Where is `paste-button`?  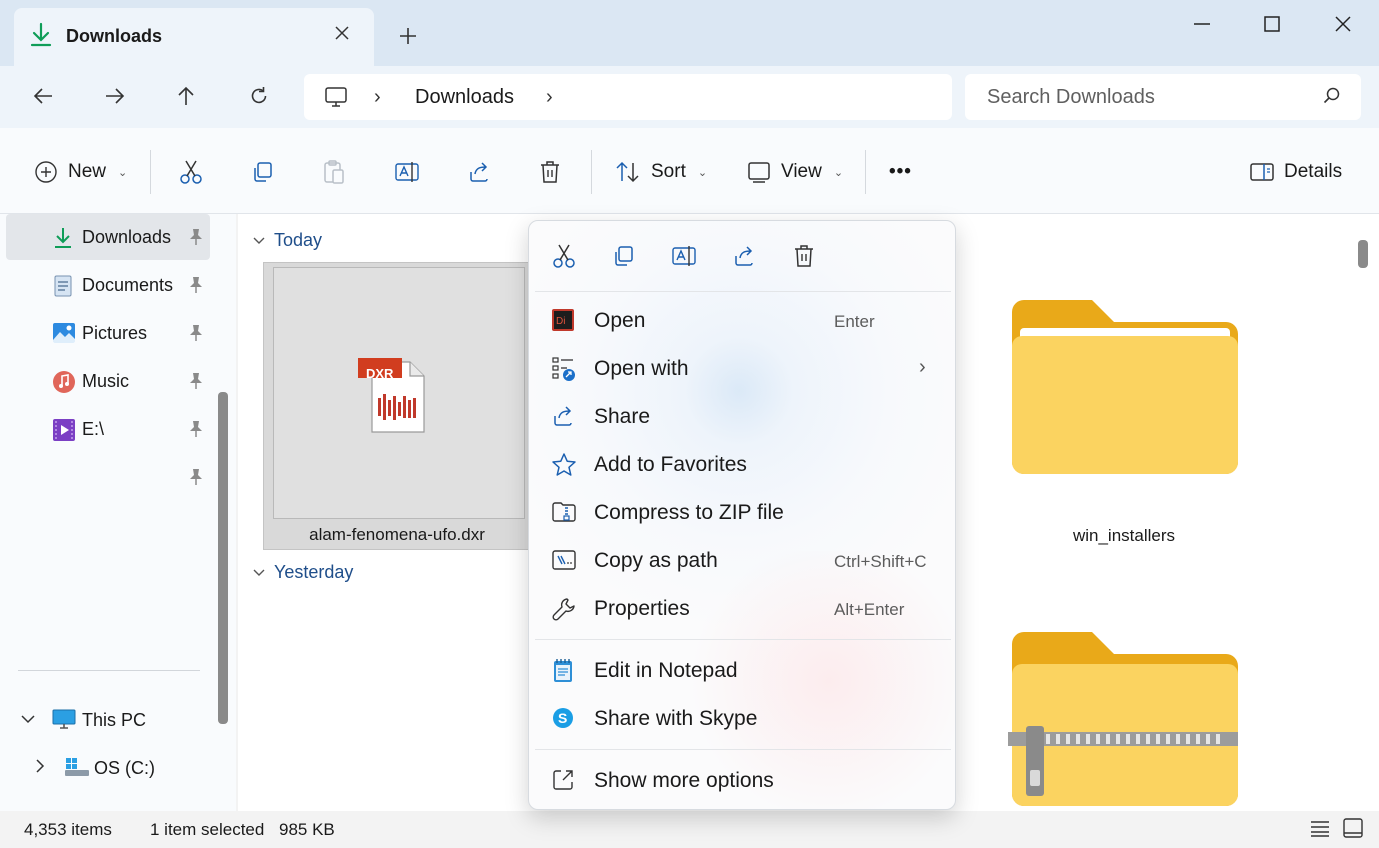
paste-button is located at coordinates (334, 172).